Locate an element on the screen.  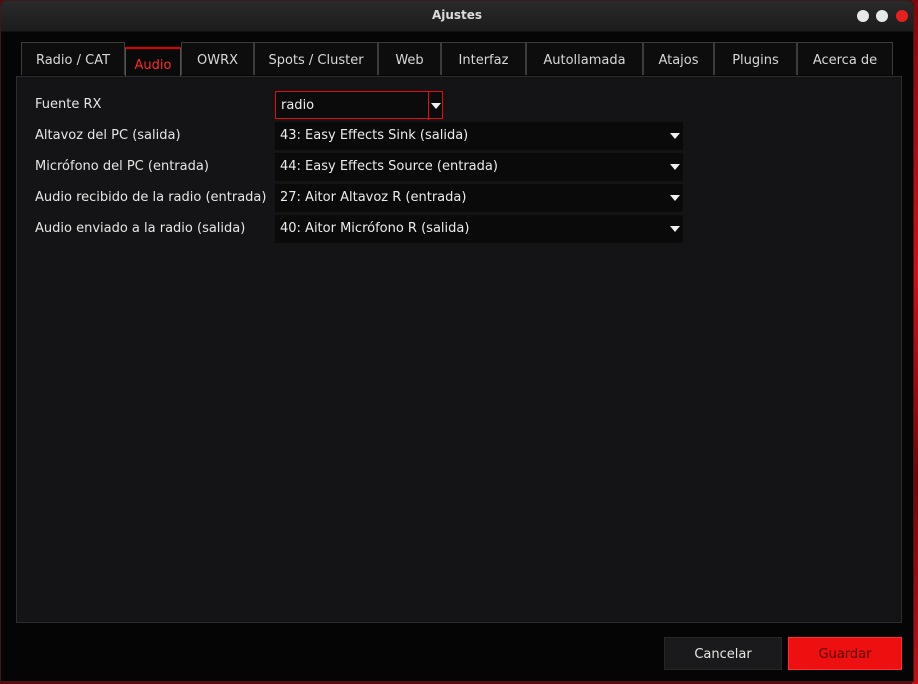
minimize-button is located at coordinates (863, 16).